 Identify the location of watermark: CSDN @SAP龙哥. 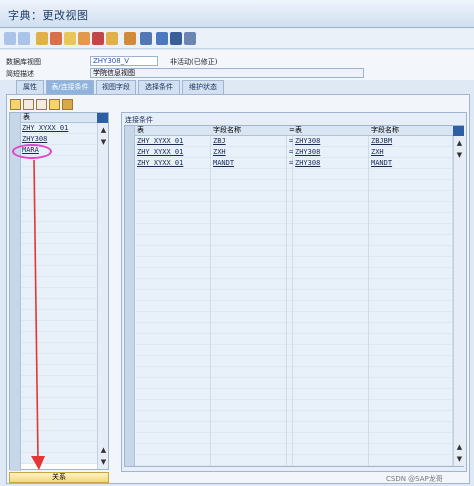
(414, 479).